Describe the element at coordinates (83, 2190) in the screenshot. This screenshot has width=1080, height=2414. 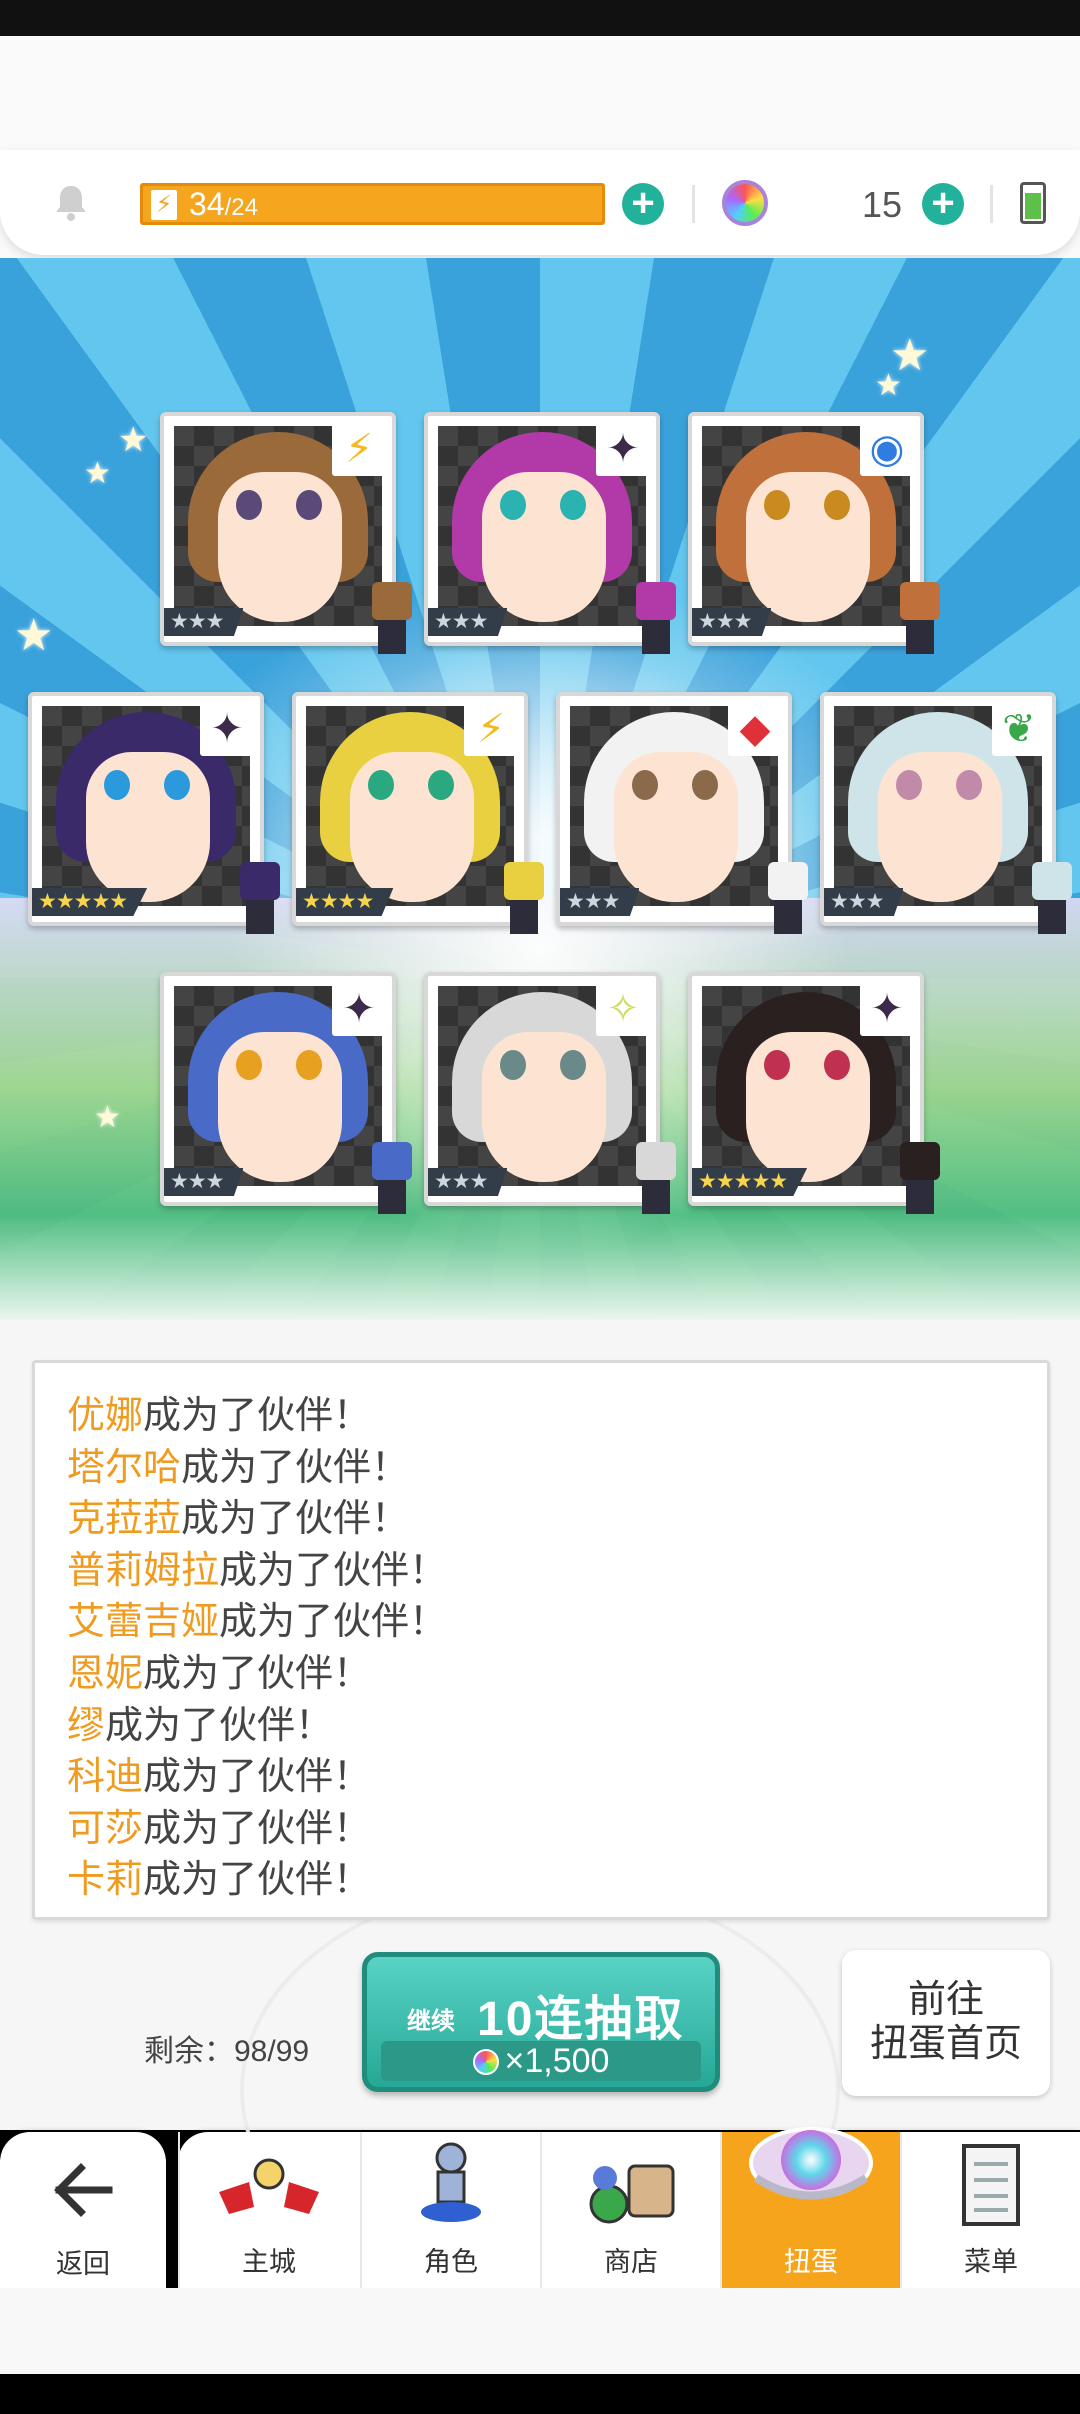
I see `back-arrow-icon` at that location.